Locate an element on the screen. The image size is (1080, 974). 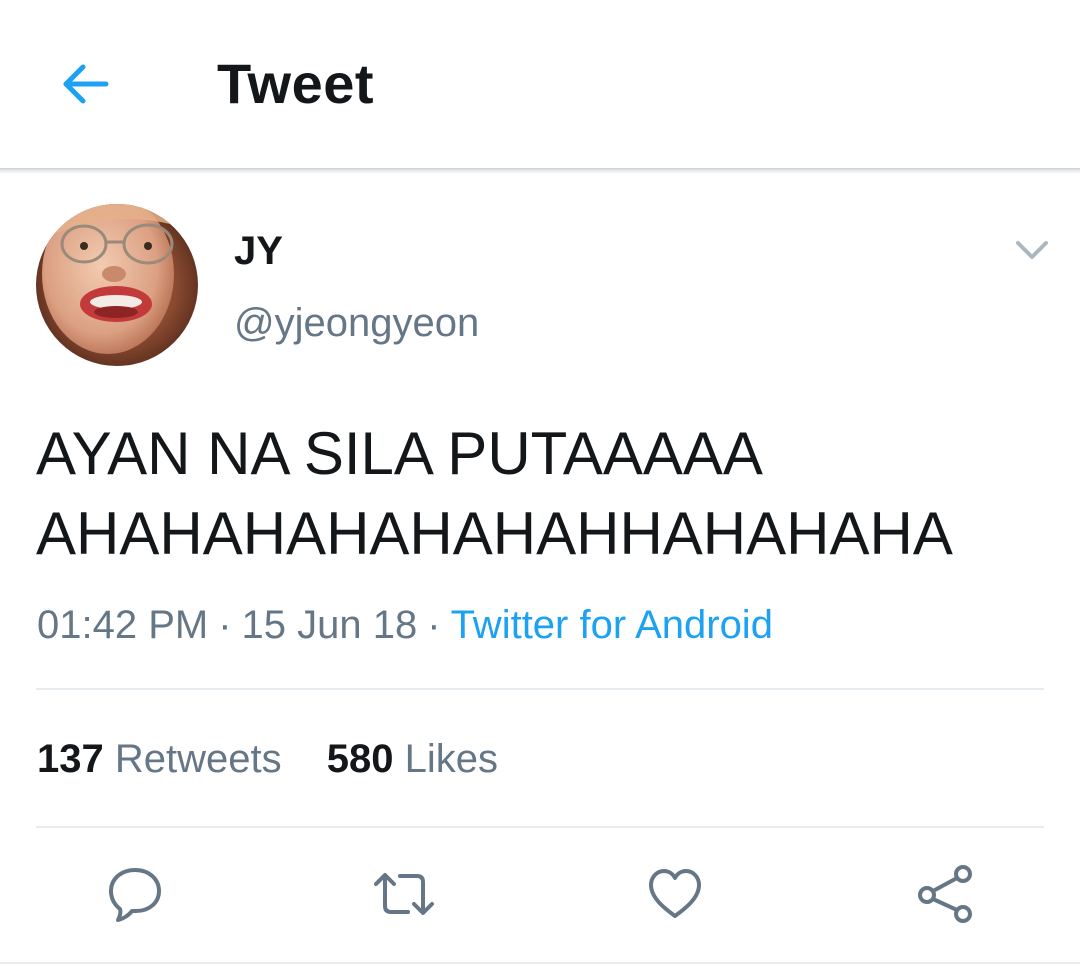
chevron-down-icon is located at coordinates (1032, 250).